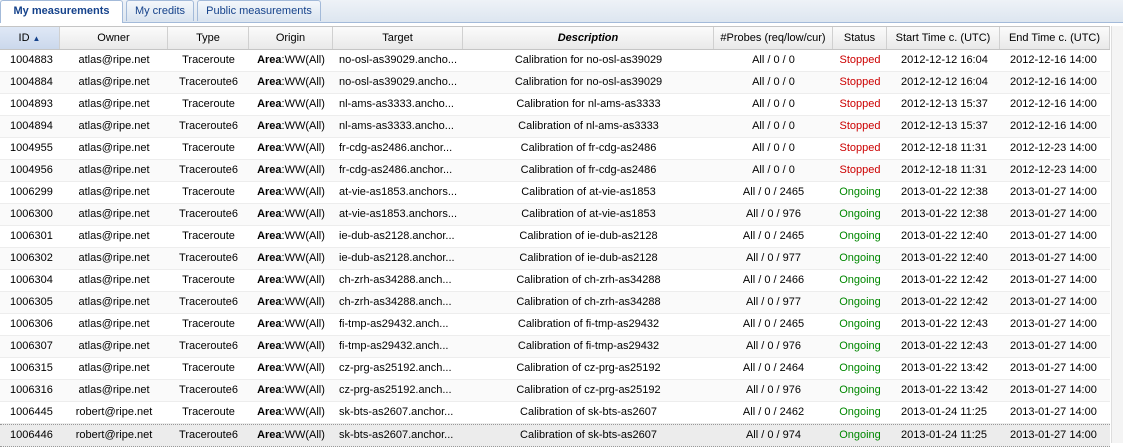 The width and height of the screenshot is (1123, 447). I want to click on cell-description: Calibration of fi-tmp-as29432, so click(588, 324).